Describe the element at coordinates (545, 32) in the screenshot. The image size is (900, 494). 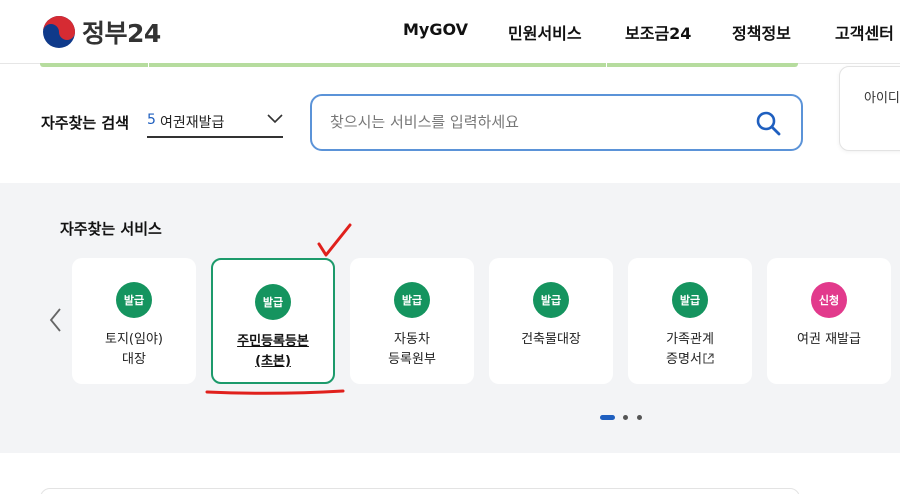
I see `nav-civil-services: 민원서비스` at that location.